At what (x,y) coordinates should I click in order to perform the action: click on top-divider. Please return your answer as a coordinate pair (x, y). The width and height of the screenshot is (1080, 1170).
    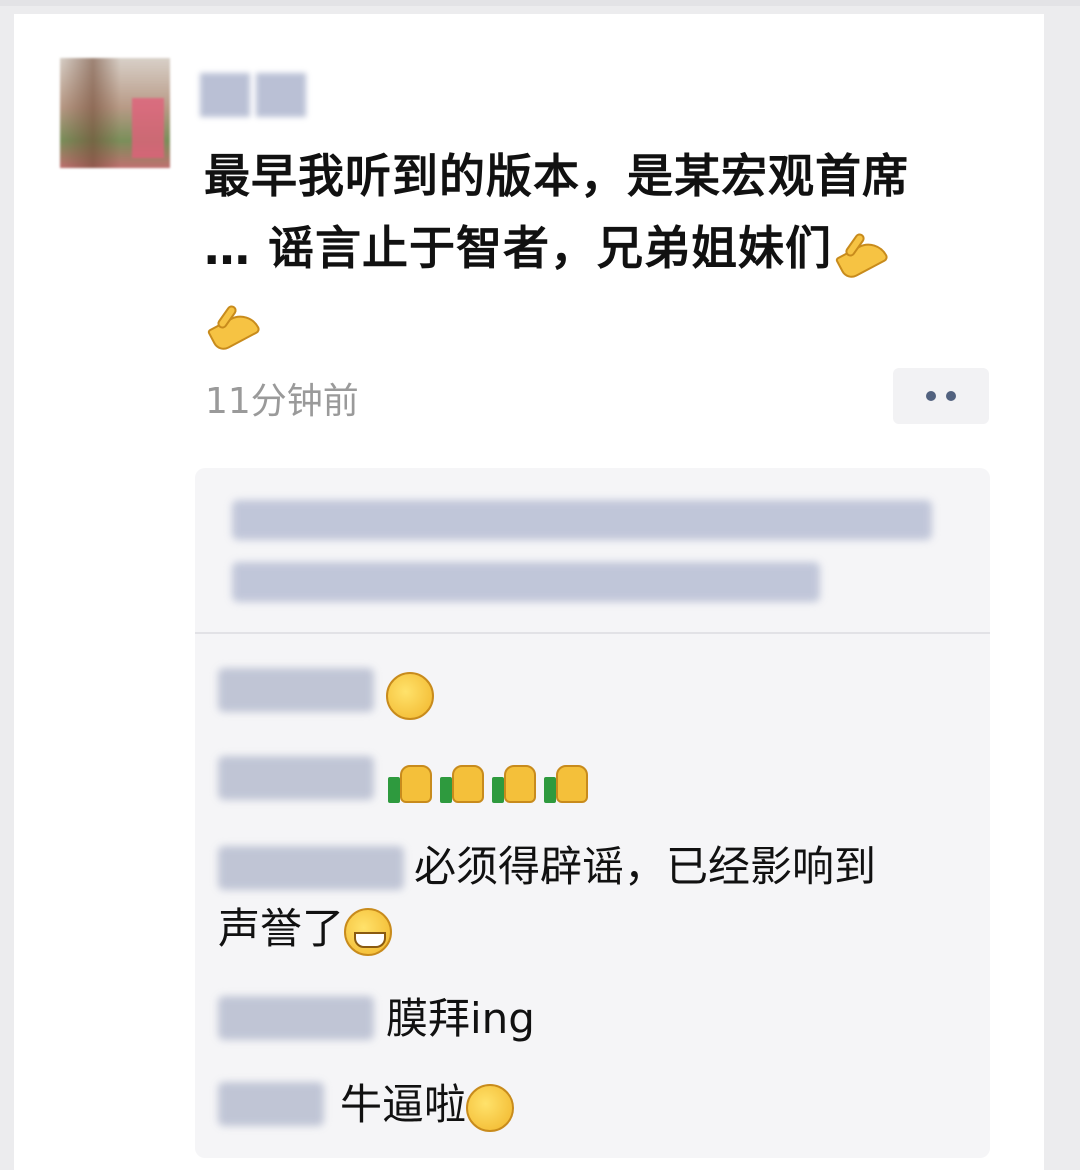
    Looking at the image, I should click on (540, 3).